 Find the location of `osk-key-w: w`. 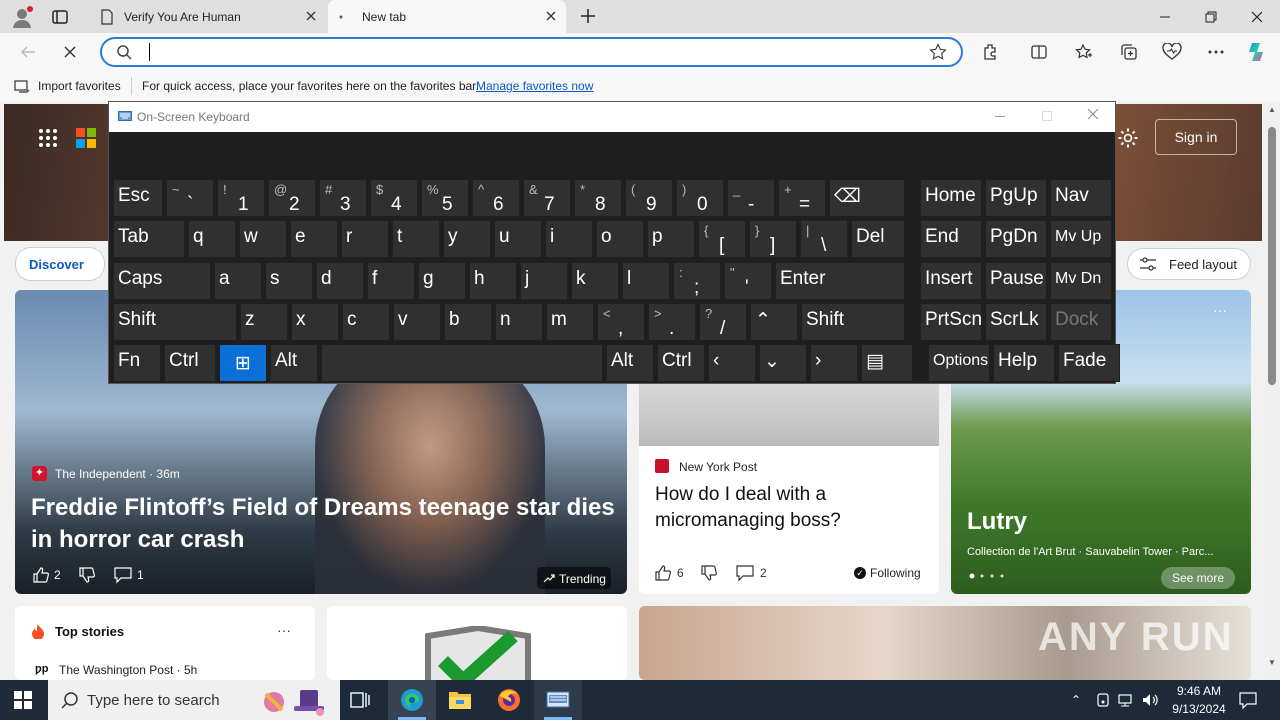

osk-key-w: w is located at coordinates (263, 239).